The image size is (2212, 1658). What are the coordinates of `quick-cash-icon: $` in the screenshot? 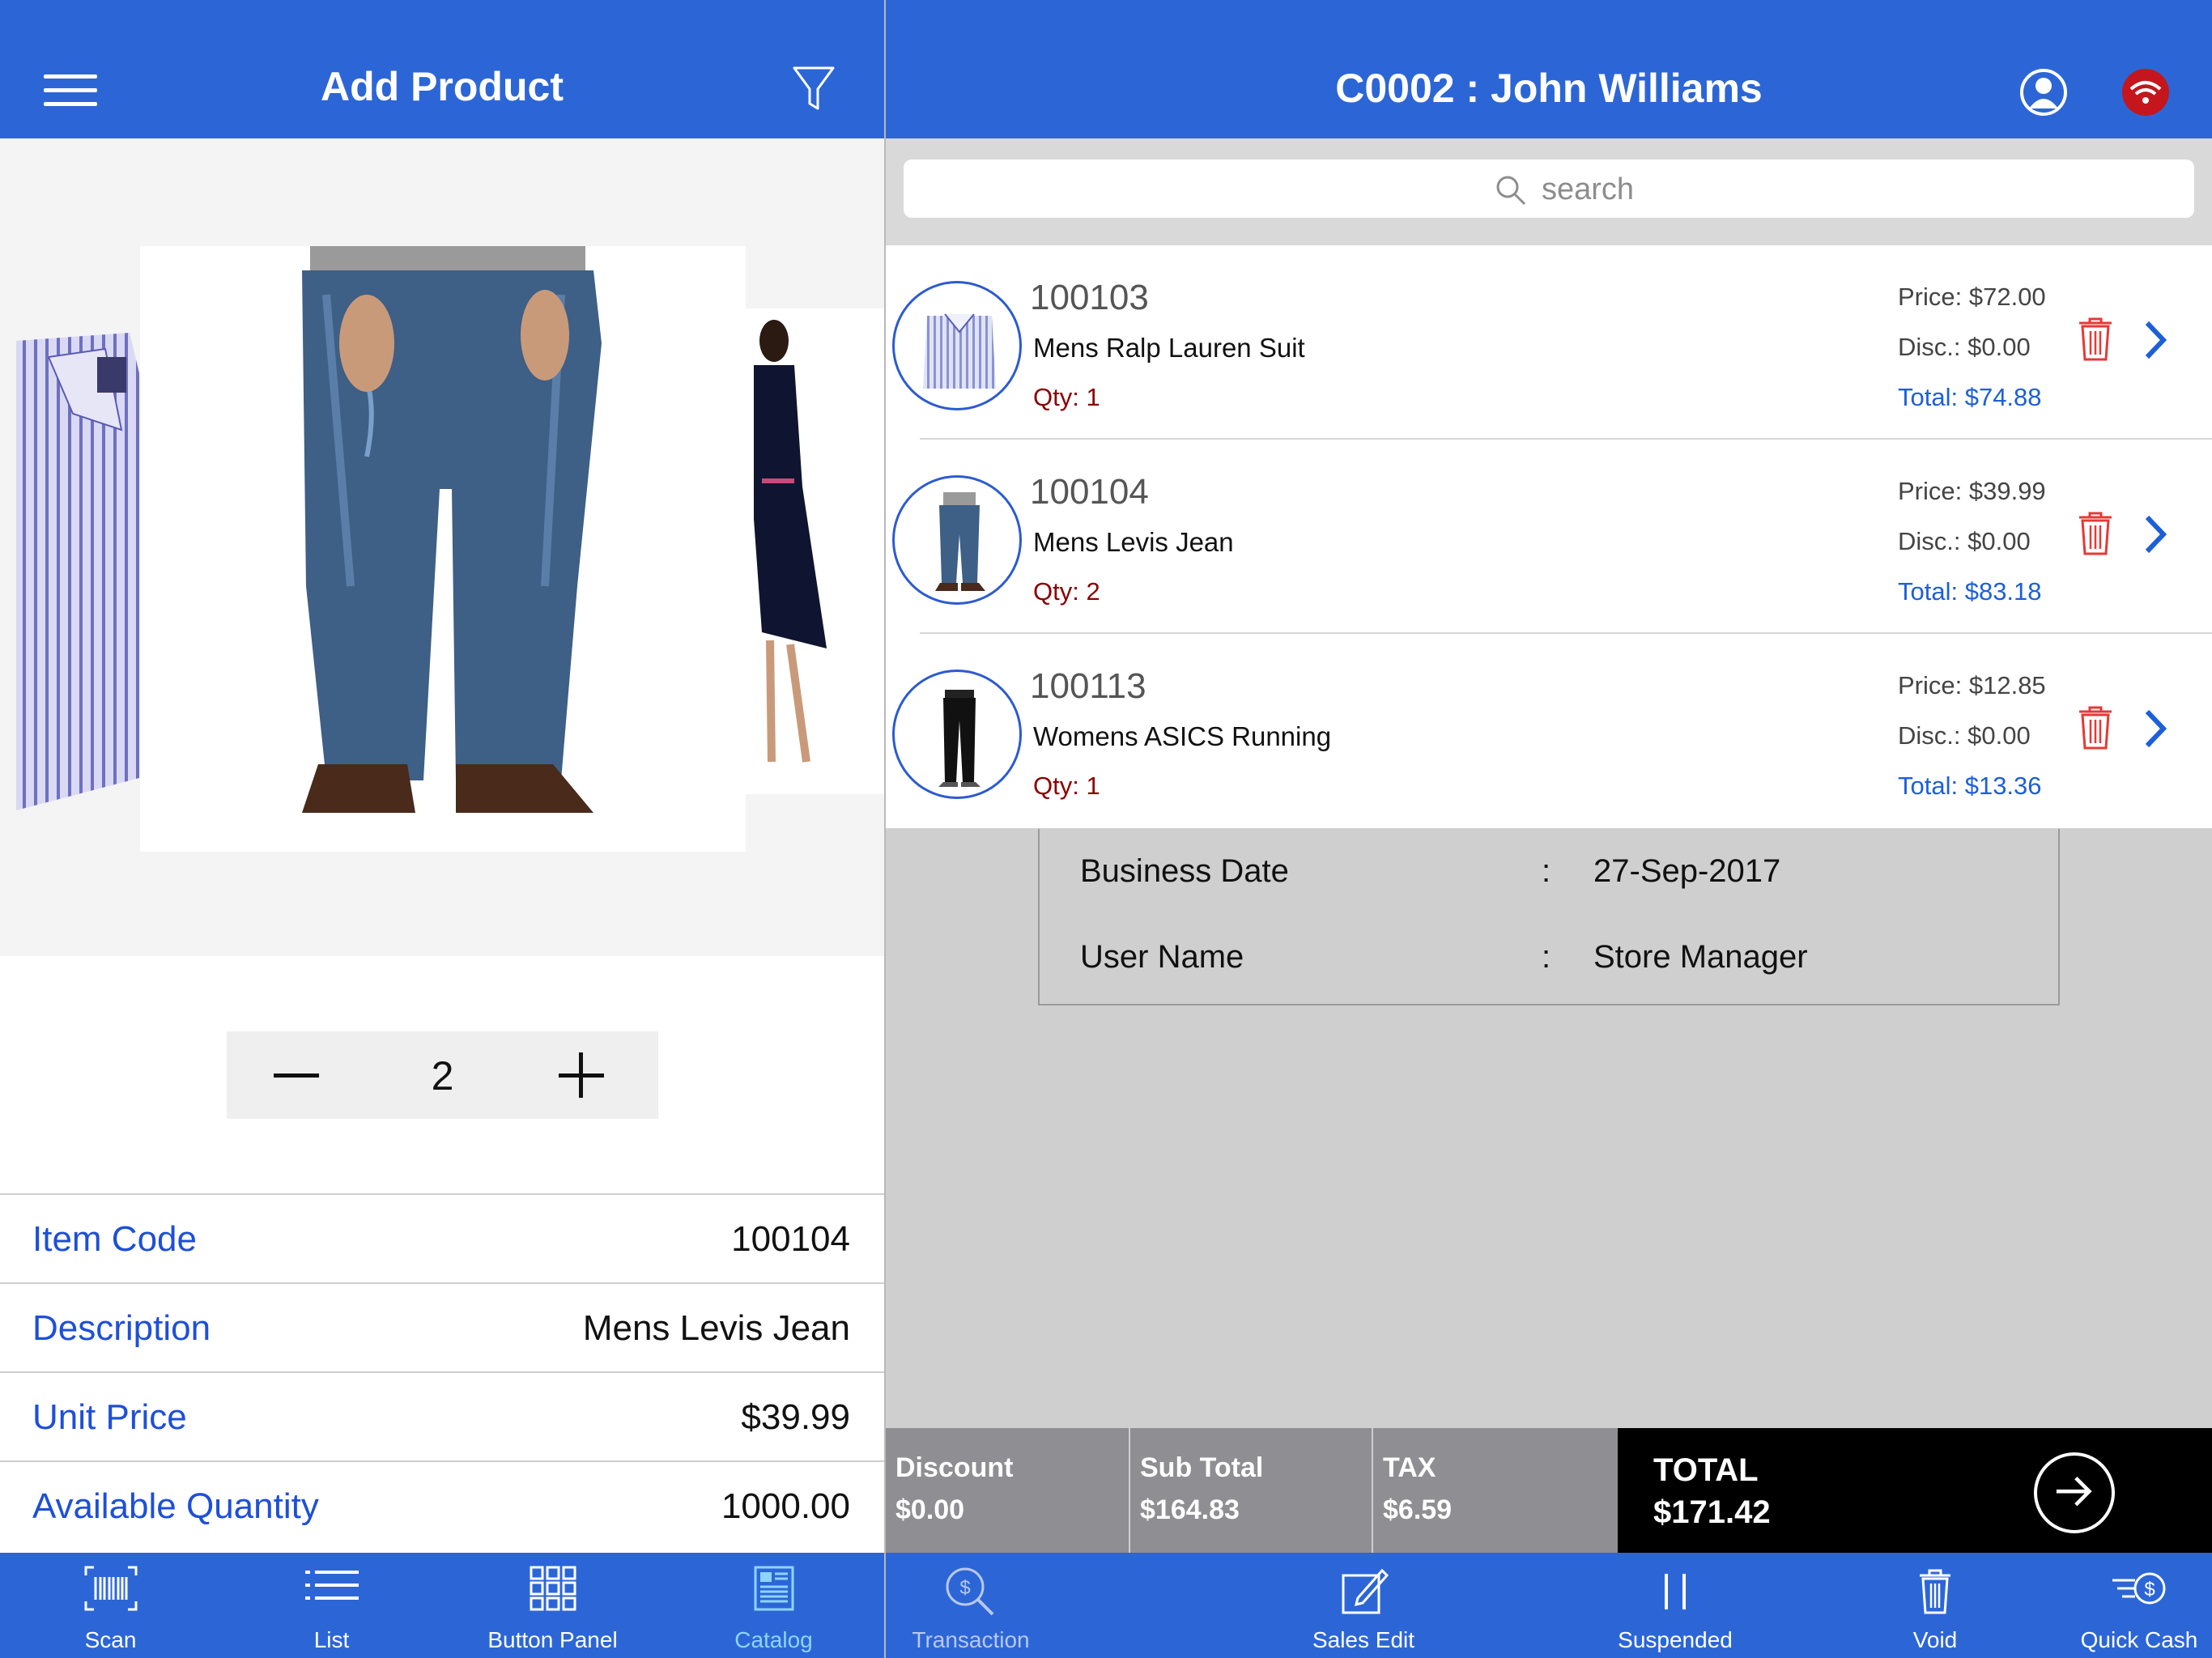 It's located at (2139, 1588).